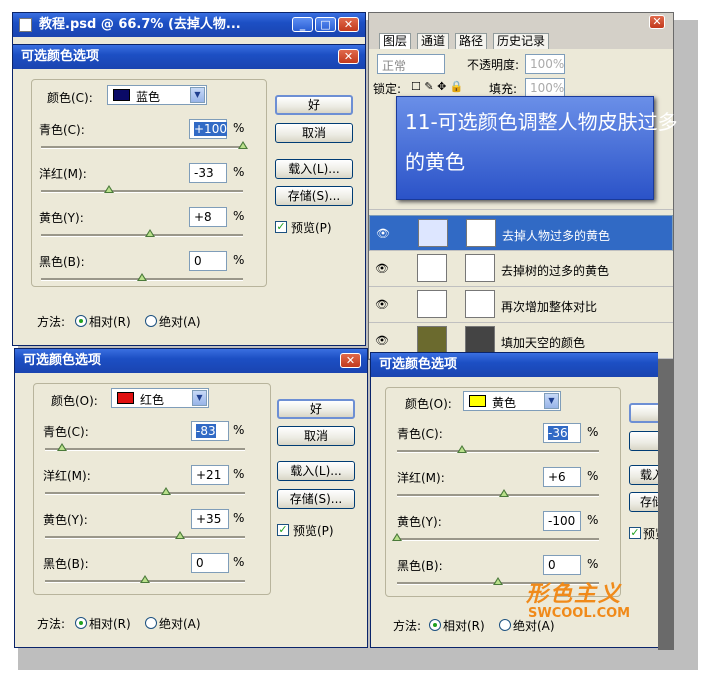 The height and width of the screenshot is (676, 704). I want to click on yellow-label: 黄色(Y):, so click(419, 522).